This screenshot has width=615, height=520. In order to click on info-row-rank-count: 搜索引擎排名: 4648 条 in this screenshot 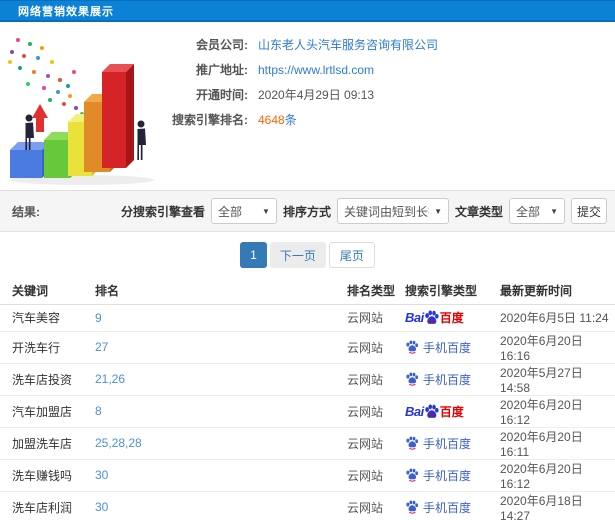, I will do `click(304, 119)`.